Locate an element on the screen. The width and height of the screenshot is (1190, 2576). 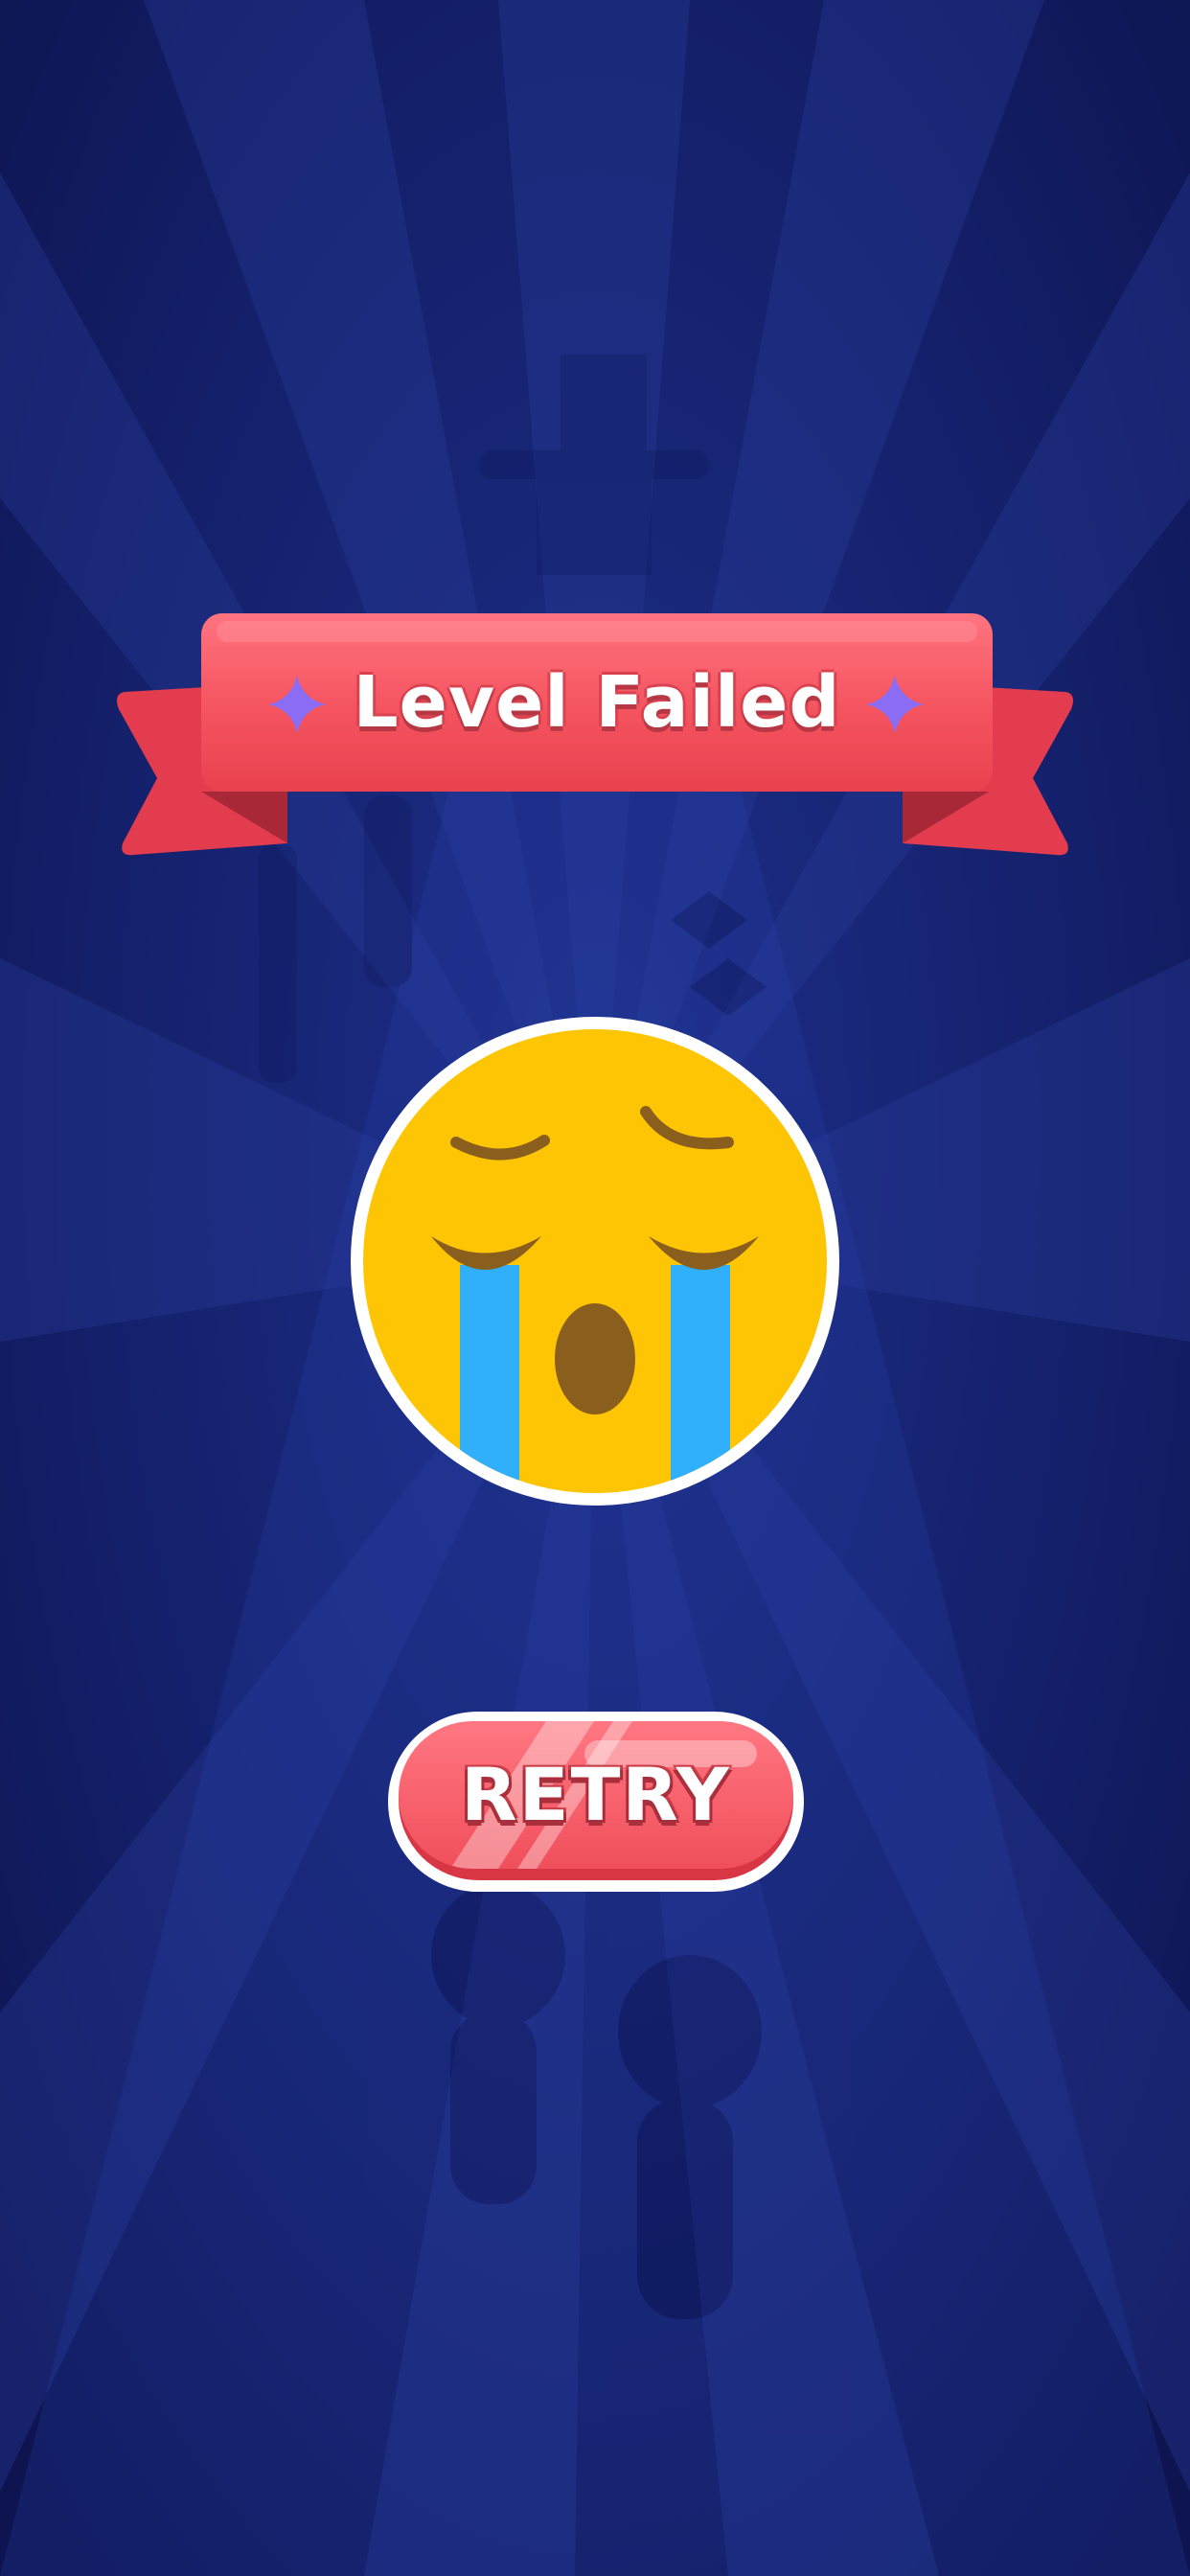
level-failed-title: Level Failed is located at coordinates (597, 702).